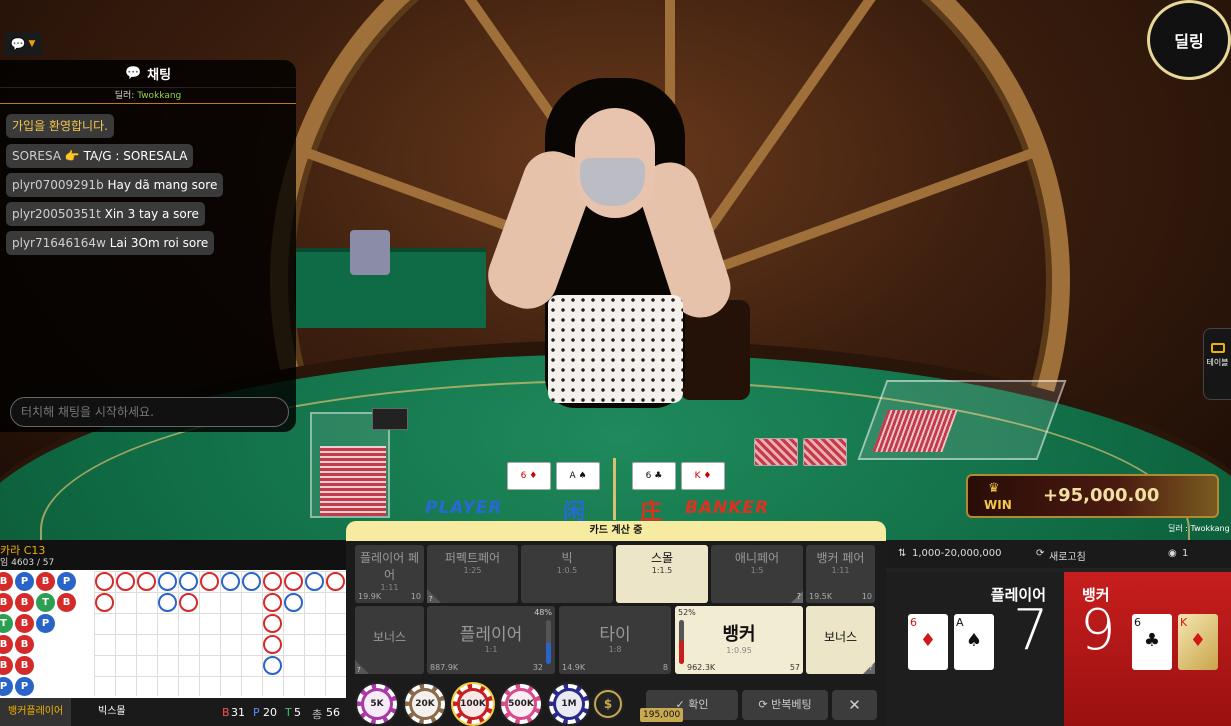 Image resolution: width=1231 pixels, height=726 pixels. What do you see at coordinates (578, 476) in the screenshot?
I see `table-card: A ♠` at bounding box center [578, 476].